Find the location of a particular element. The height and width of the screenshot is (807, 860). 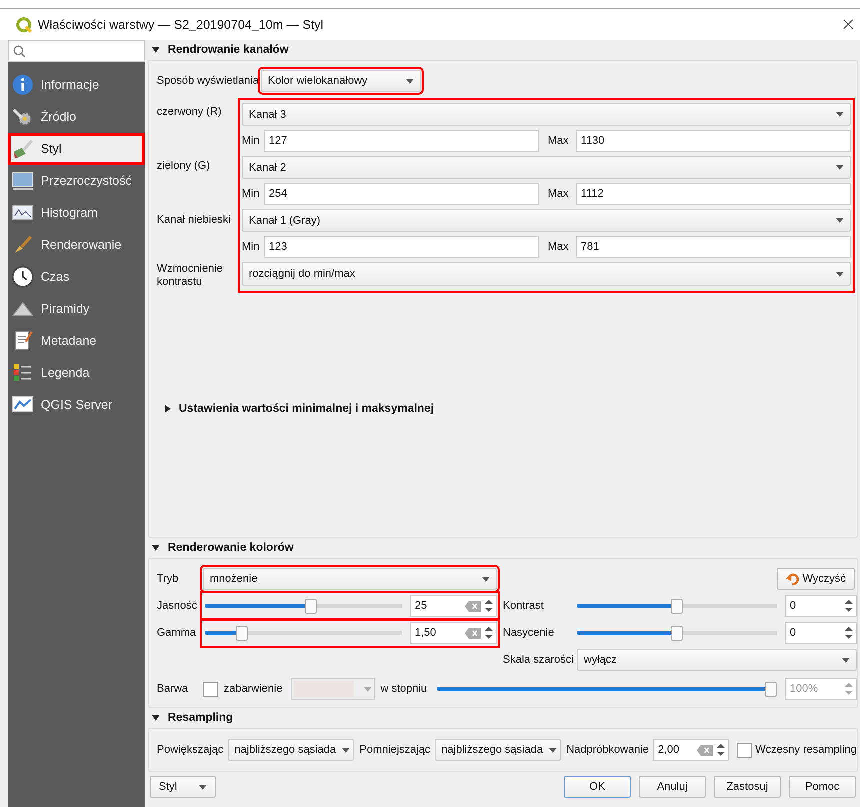

undo-icon is located at coordinates (792, 579).